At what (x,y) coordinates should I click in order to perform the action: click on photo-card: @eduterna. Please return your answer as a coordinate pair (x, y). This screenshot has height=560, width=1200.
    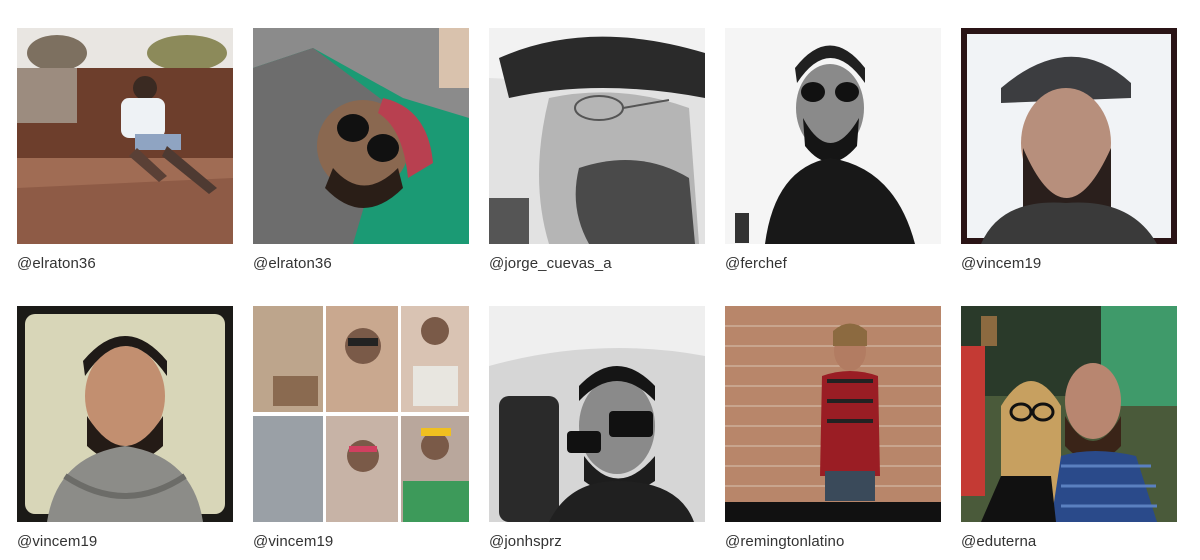
    Looking at the image, I should click on (1069, 428).